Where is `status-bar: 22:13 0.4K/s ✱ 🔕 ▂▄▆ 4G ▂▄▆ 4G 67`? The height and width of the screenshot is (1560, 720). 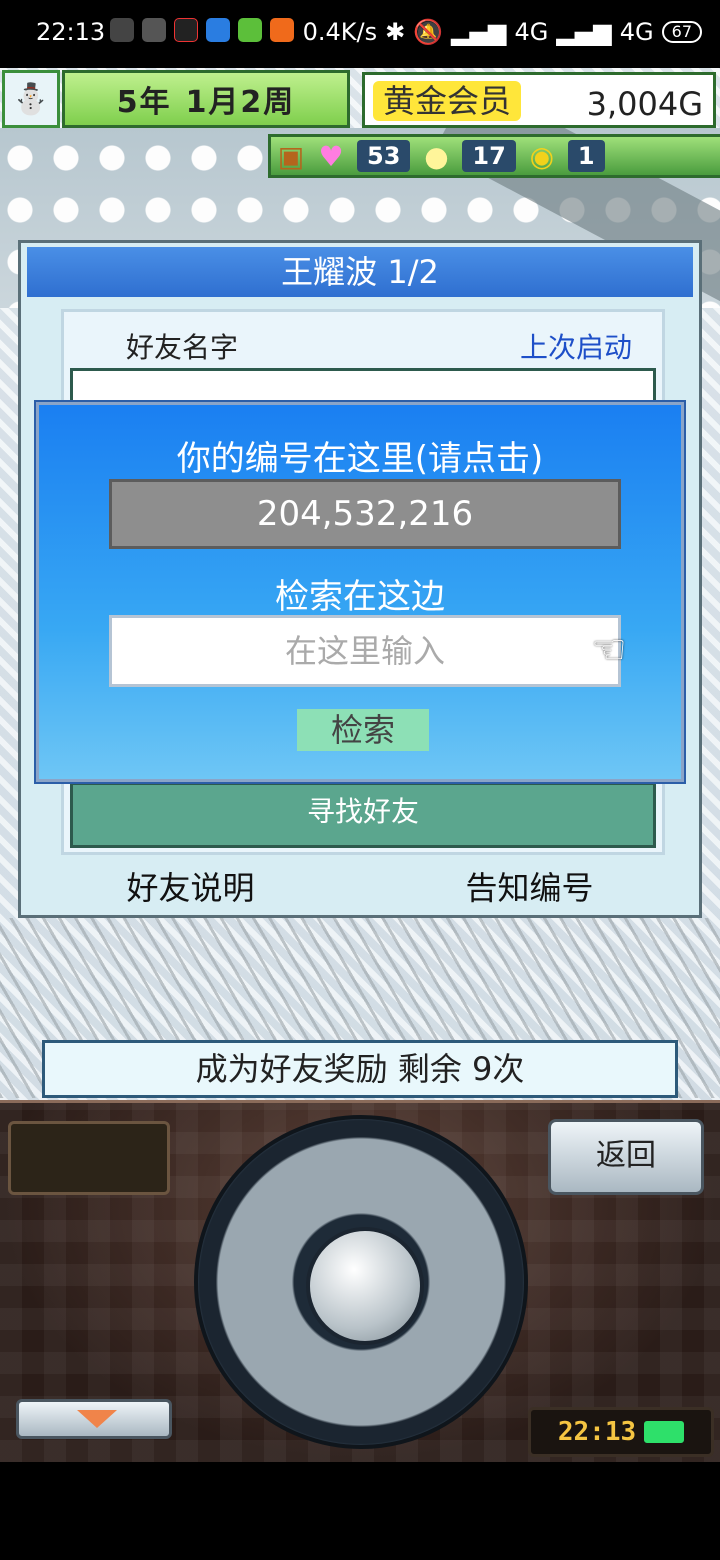 status-bar: 22:13 0.4K/s ✱ 🔕 ▂▄▆ 4G ▂▄▆ 4G 67 is located at coordinates (360, 34).